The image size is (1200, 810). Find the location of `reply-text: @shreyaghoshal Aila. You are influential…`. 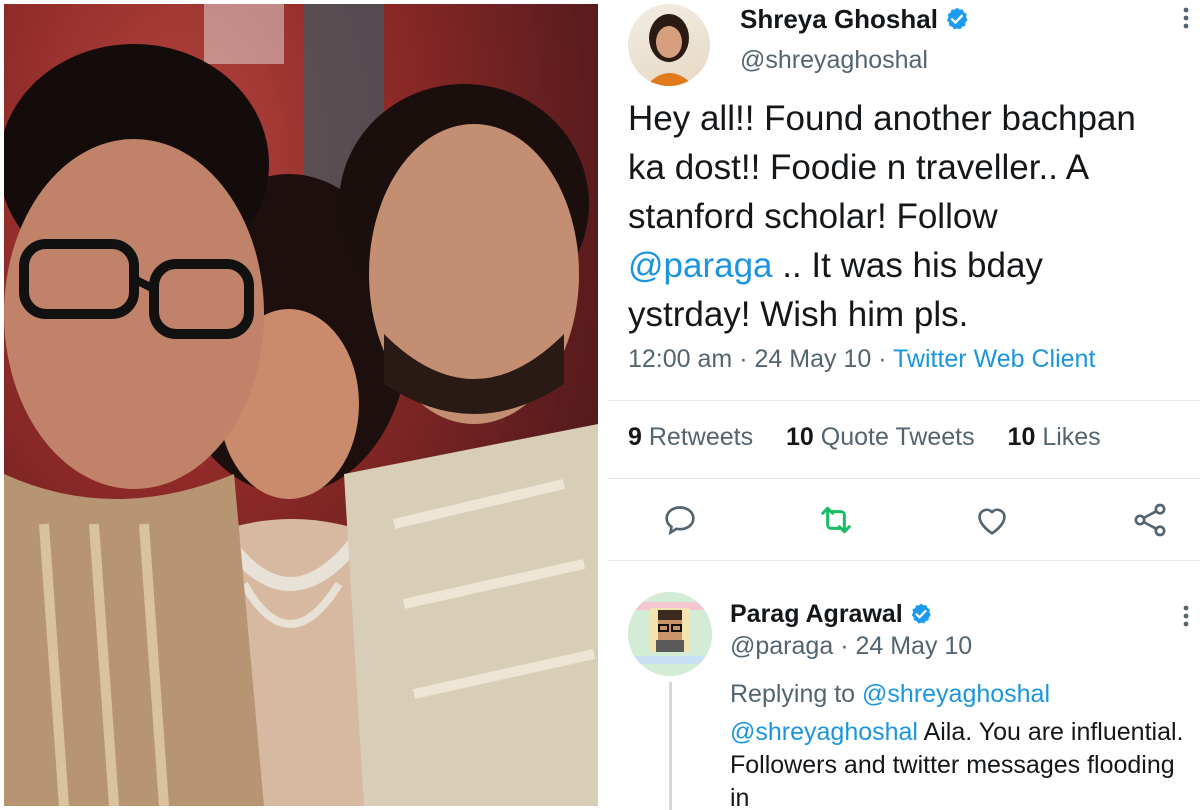

reply-text: @shreyaghoshal Aila. You are influential… is located at coordinates (960, 763).